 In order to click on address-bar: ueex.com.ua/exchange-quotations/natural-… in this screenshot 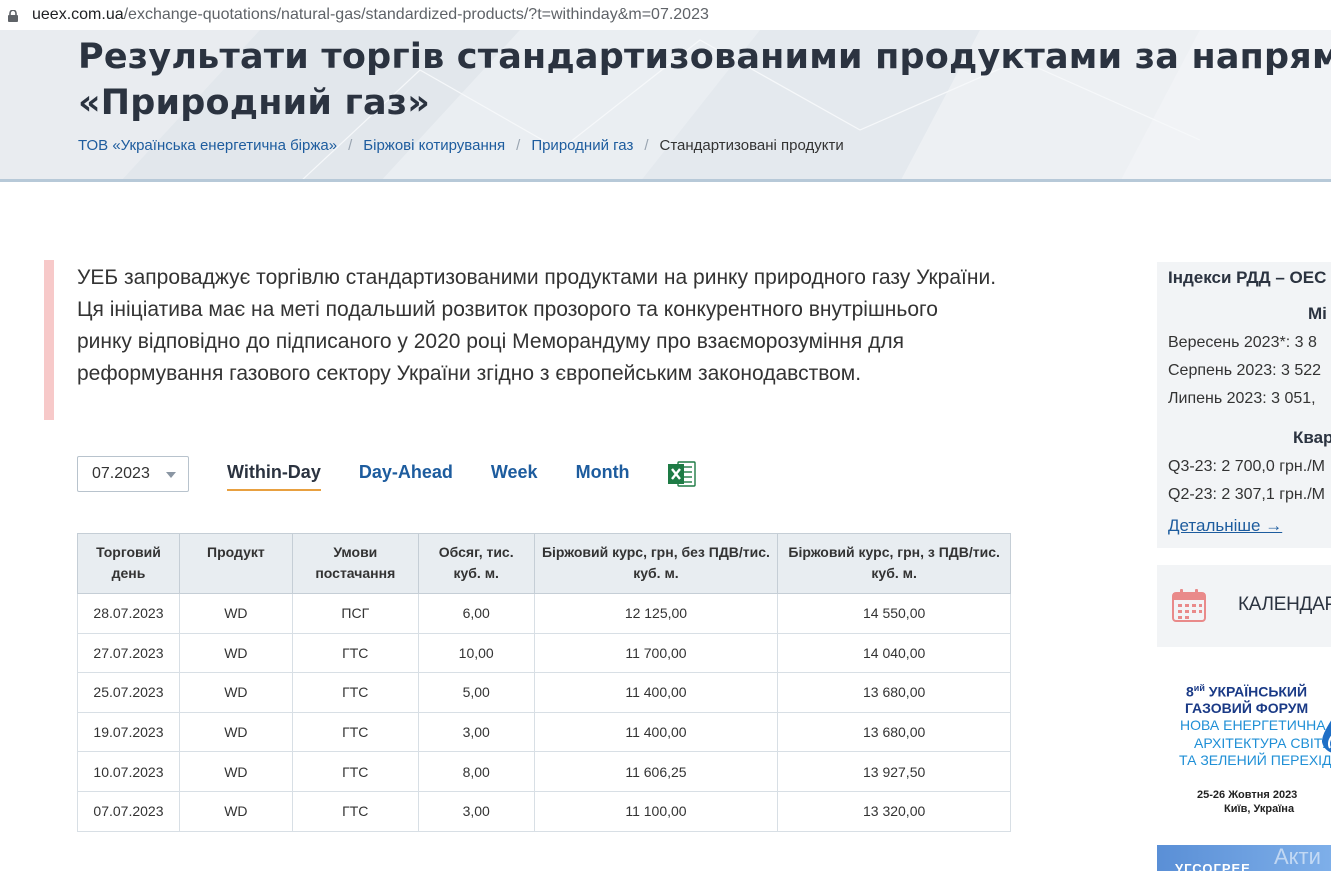, I will do `click(665, 15)`.